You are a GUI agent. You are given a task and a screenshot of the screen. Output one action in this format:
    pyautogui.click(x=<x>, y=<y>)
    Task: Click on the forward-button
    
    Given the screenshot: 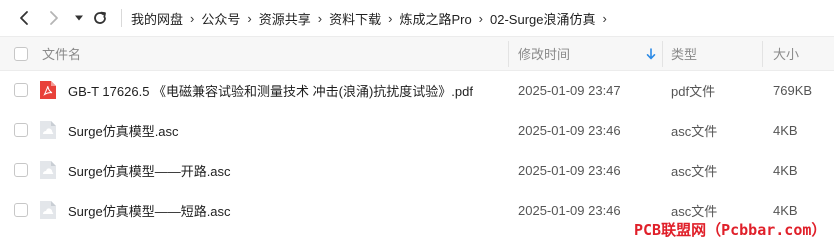 What is the action you would take?
    pyautogui.click(x=54, y=18)
    